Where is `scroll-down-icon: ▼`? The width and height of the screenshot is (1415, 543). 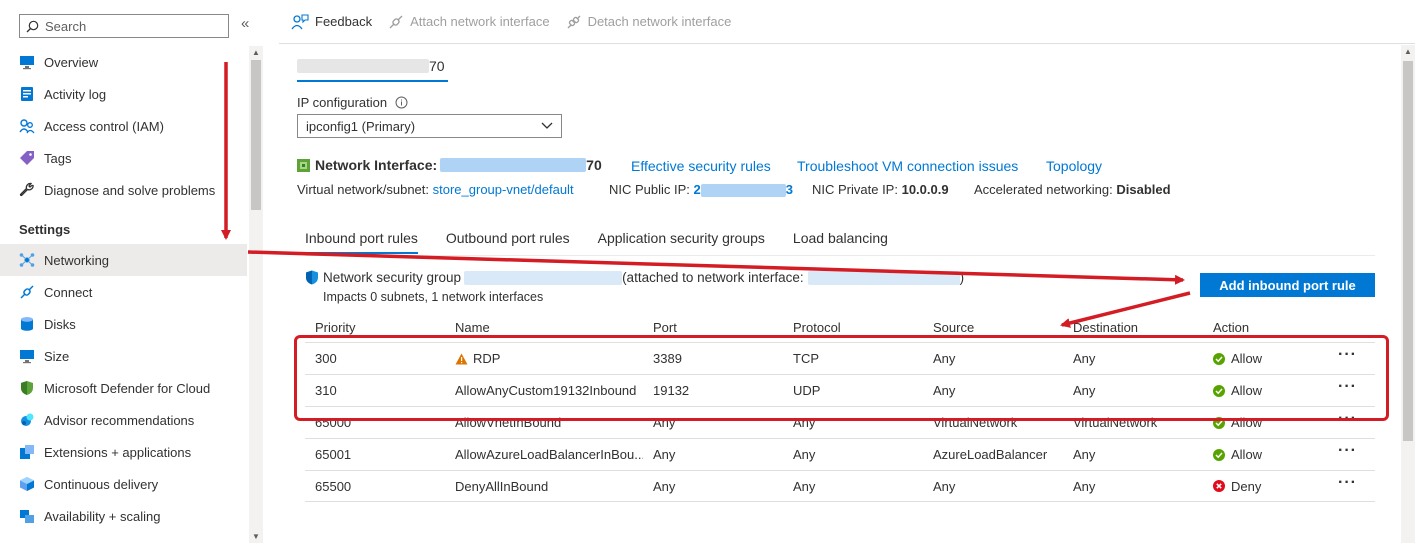
scroll-down-icon: ▼ is located at coordinates (256, 536).